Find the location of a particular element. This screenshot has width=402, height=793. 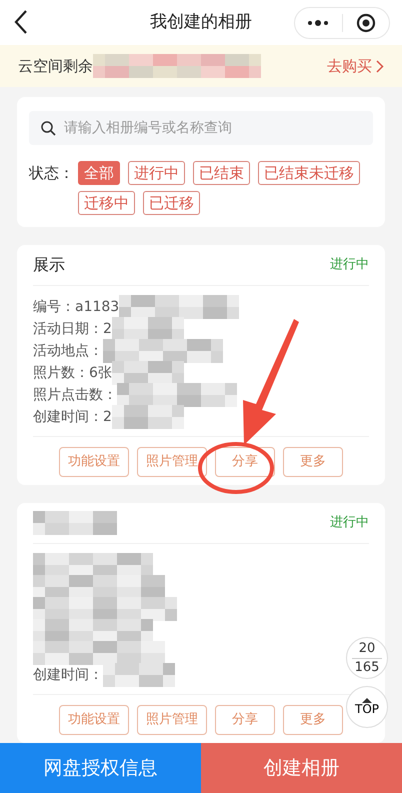

album-info-text: 照片点击数： is located at coordinates (75, 395).